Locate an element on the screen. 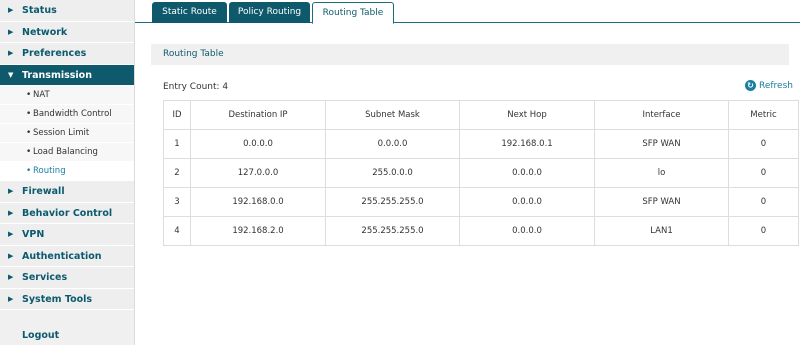 The image size is (800, 345). sidebar-subitem-nat: • NAT is located at coordinates (67, 95).